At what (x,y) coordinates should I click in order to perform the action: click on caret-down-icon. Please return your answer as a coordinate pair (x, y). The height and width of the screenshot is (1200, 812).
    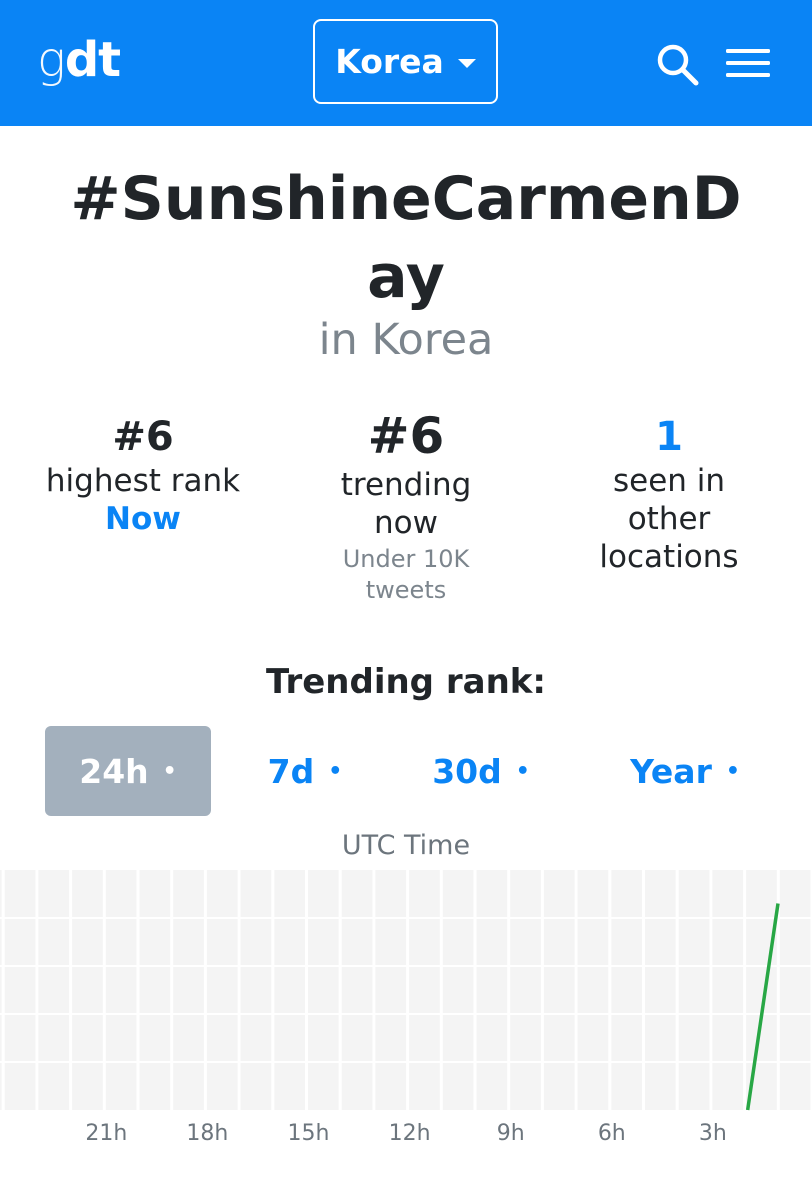
    Looking at the image, I should click on (466, 63).